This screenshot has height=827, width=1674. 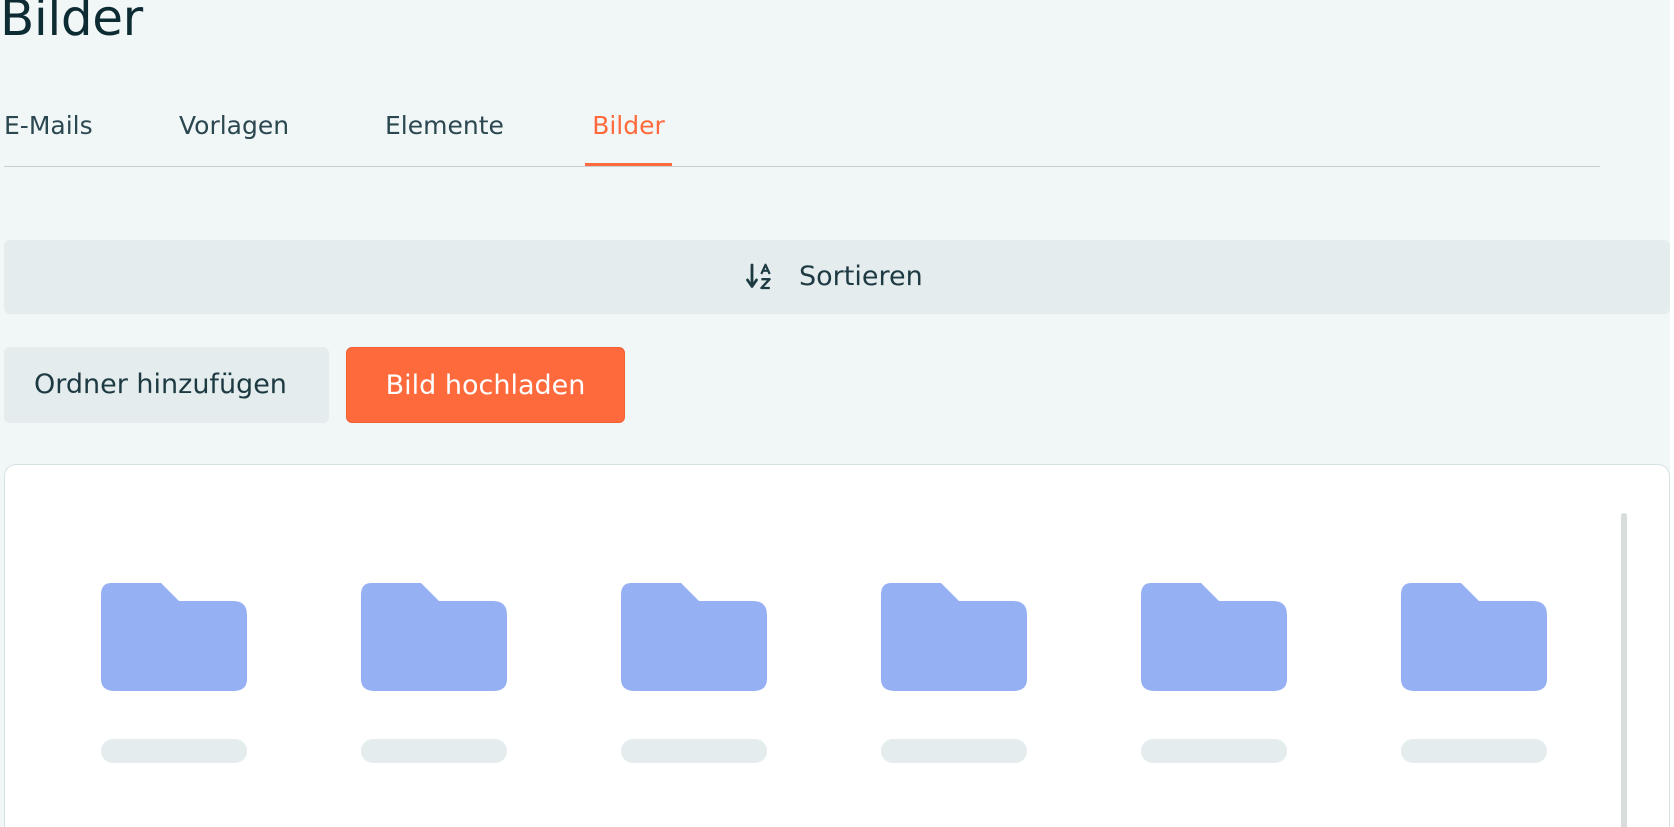 I want to click on tab-emails: E-Mails, so click(x=59, y=138).